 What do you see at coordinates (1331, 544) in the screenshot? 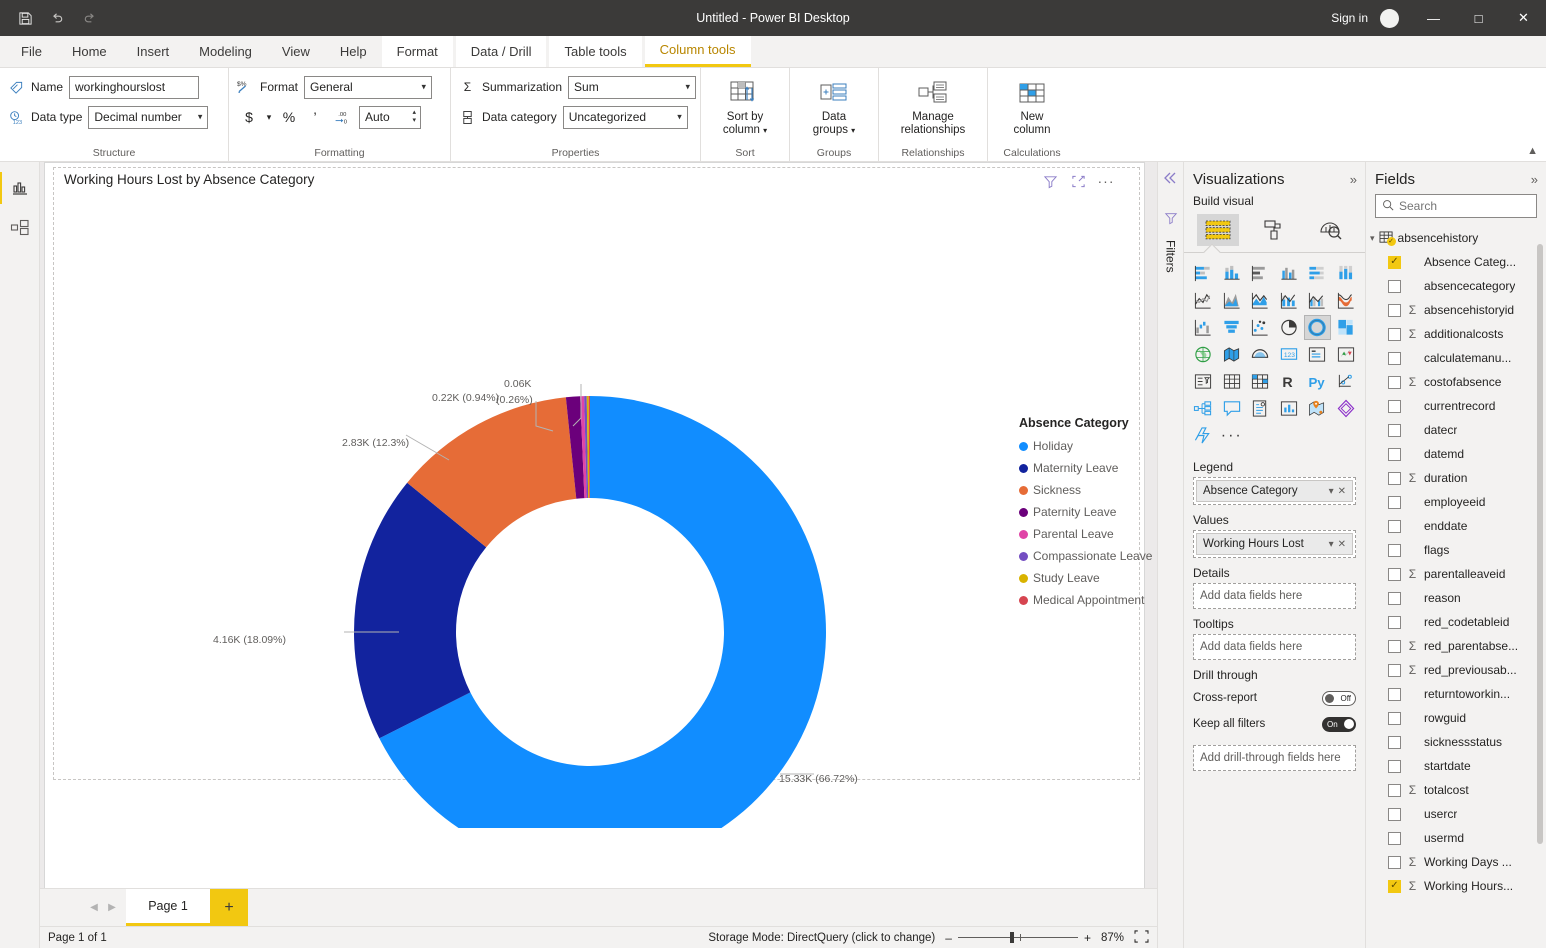
I see `chevron-down-icon: ▾` at bounding box center [1331, 544].